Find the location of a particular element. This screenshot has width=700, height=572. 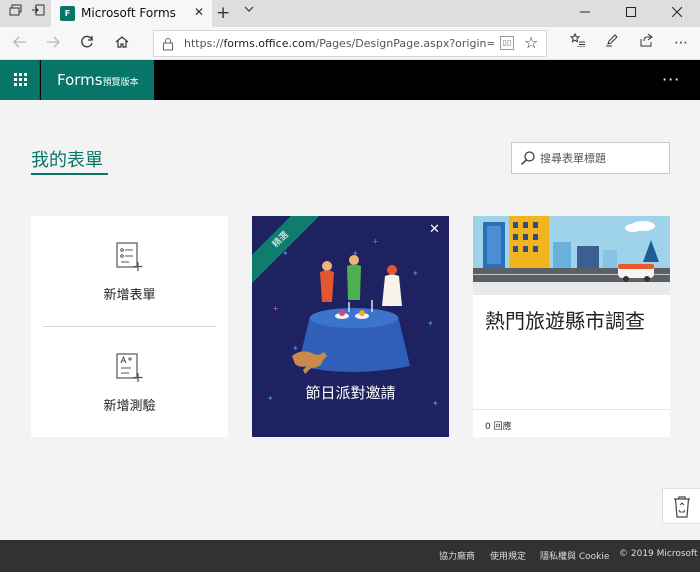

page-title: 我的表單 is located at coordinates (67, 159).